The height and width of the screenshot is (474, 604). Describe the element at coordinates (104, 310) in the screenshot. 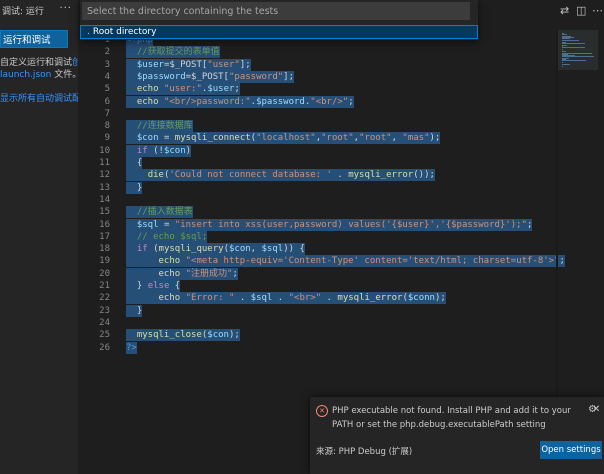

I see `line-number: 23` at that location.